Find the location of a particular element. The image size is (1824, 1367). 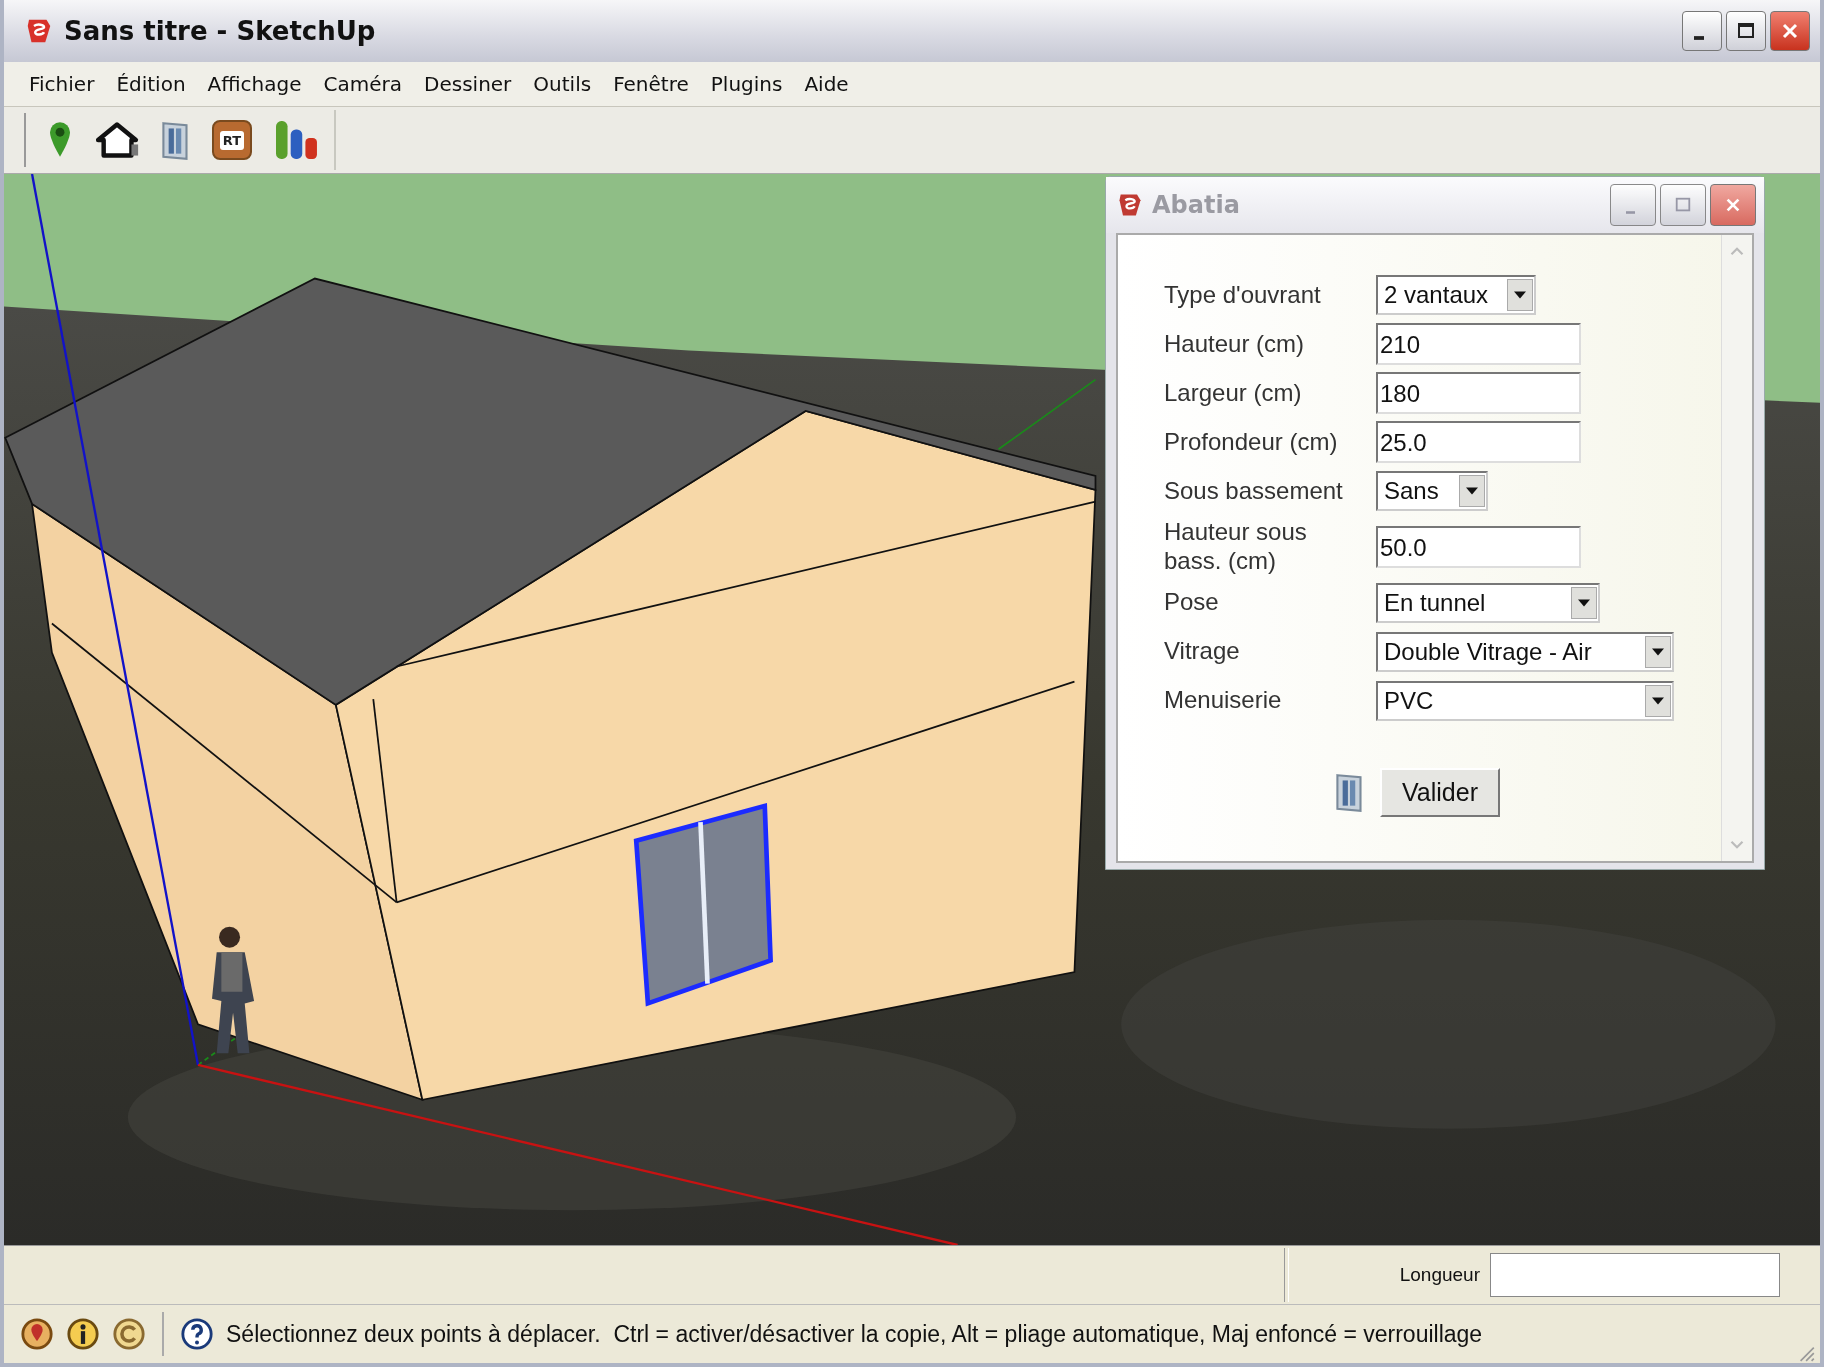

input-field: 25.0 is located at coordinates (1478, 442).